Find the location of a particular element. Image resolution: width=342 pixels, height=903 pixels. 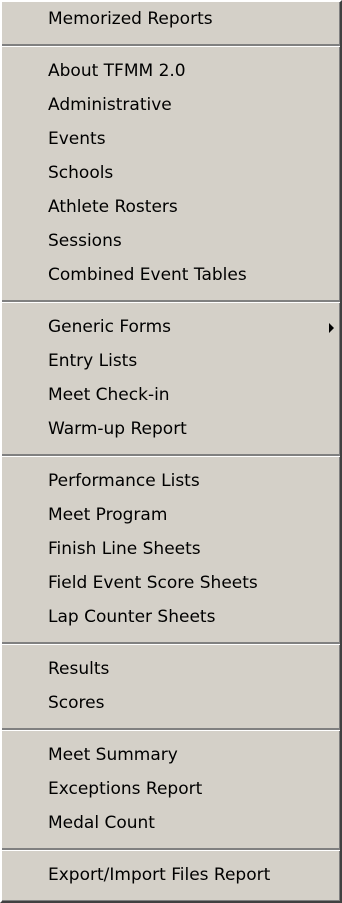

menu-item-generic-forms: Generic Forms is located at coordinates (171, 327).